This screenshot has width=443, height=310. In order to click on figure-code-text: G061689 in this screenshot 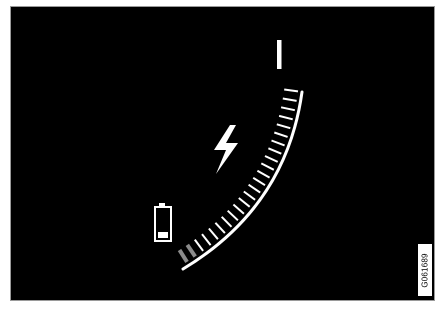, I will do `click(425, 270)`.